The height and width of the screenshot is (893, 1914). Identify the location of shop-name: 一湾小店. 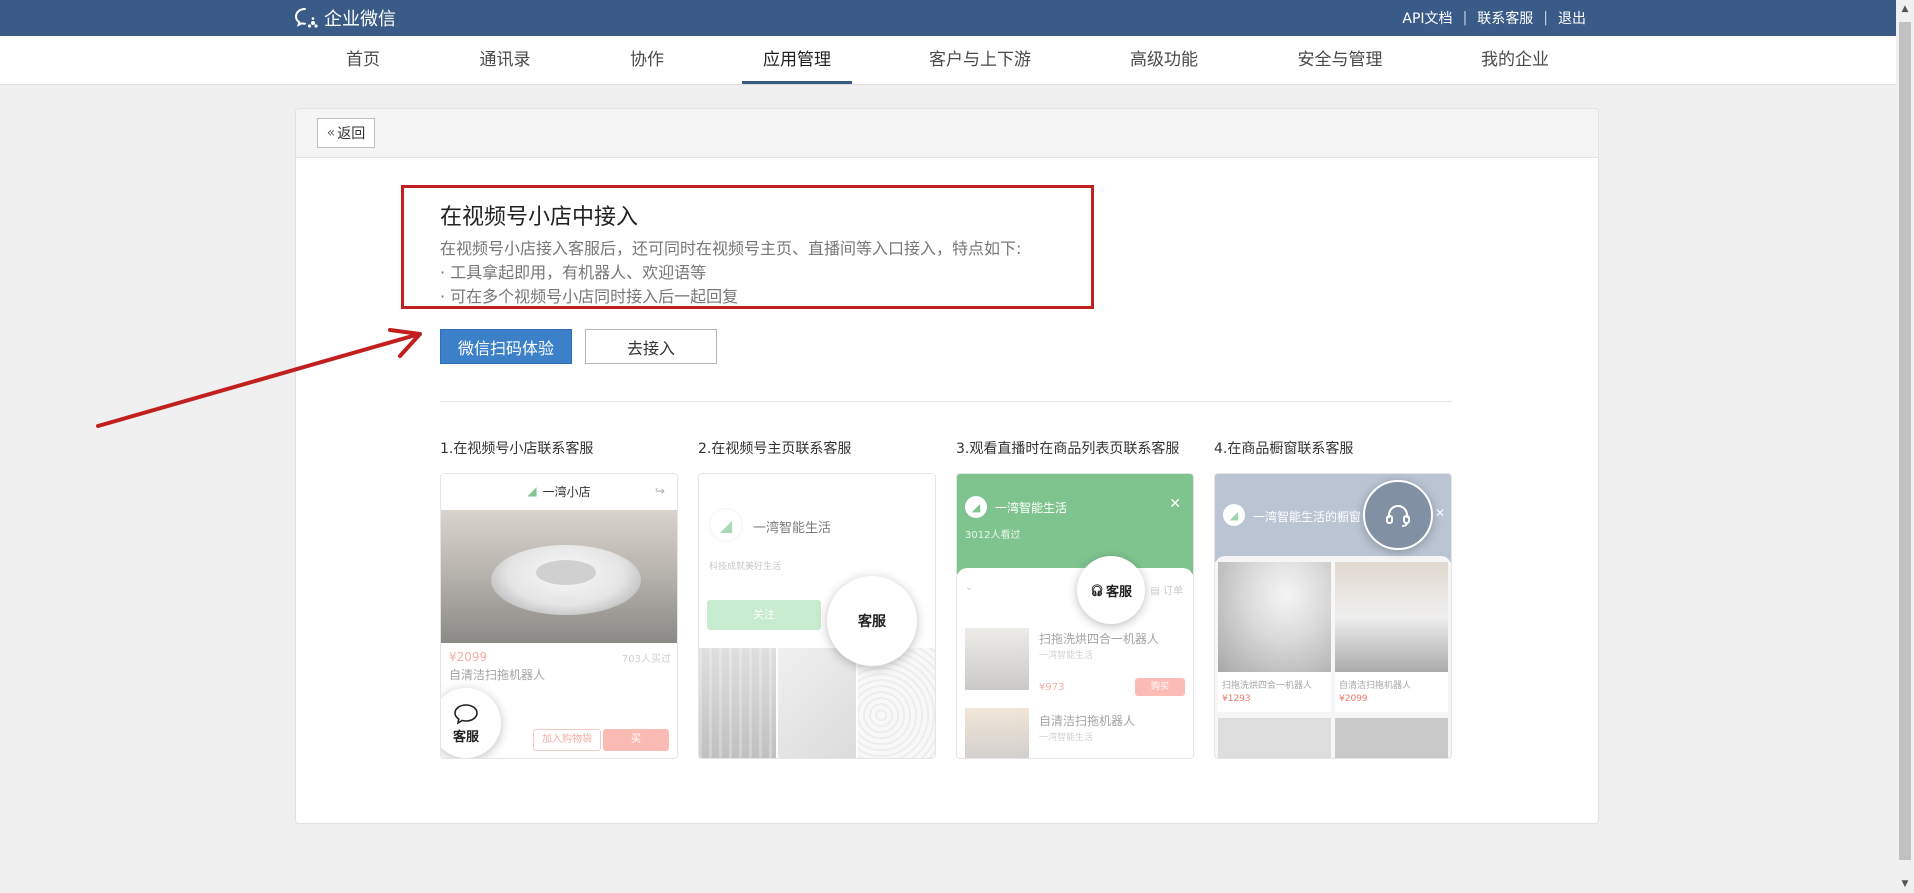
(566, 491).